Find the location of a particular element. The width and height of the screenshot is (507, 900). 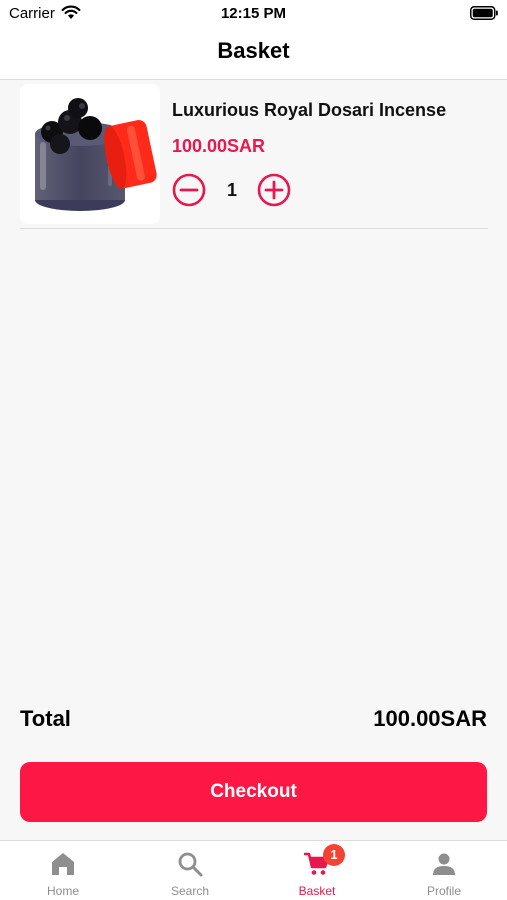

incense-jar-image is located at coordinates (90, 154).